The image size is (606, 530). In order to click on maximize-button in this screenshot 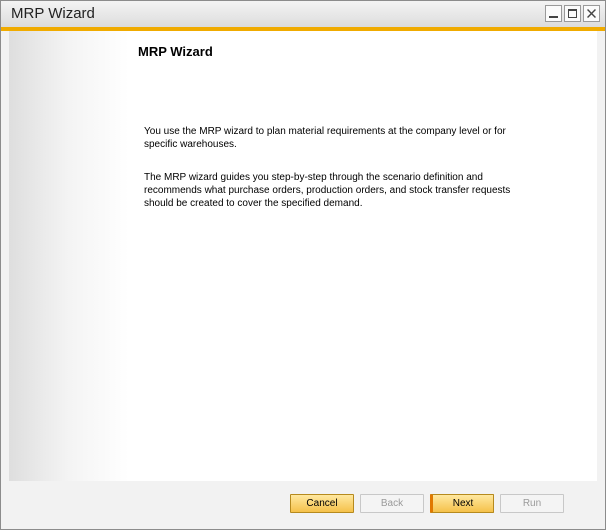, I will do `click(572, 13)`.